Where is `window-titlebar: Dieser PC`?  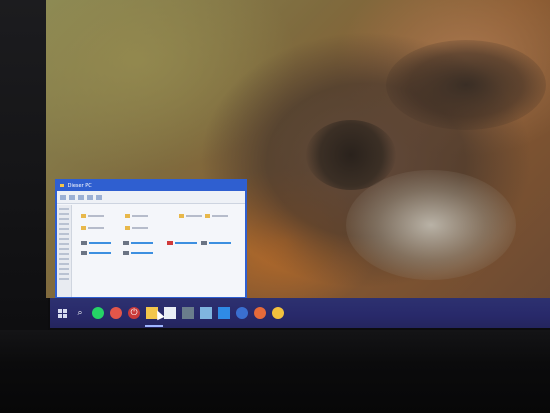
window-titlebar: Dieser PC is located at coordinates (151, 186).